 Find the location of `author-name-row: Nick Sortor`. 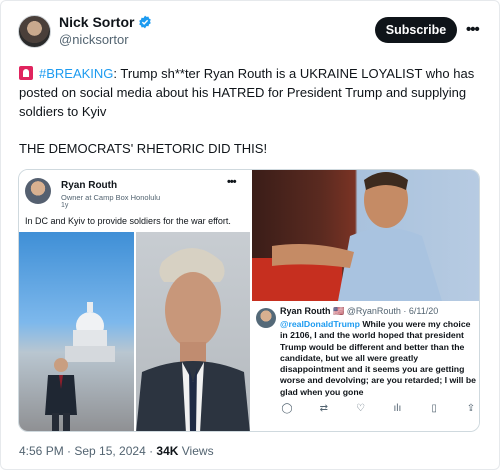

author-name-row: Nick Sortor is located at coordinates (105, 22).